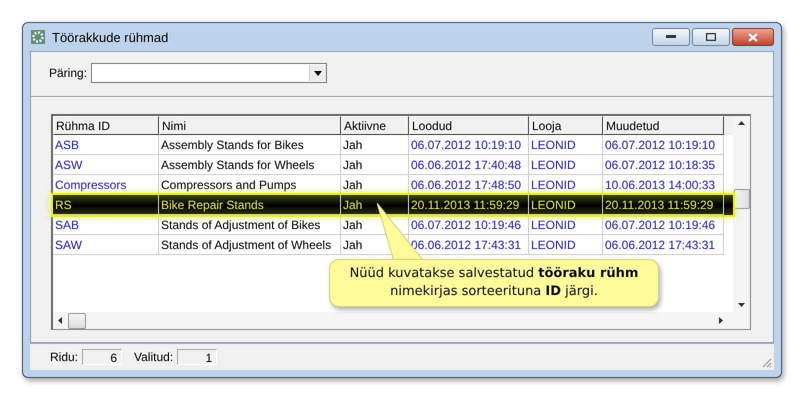 The width and height of the screenshot is (792, 403). I want to click on scroll-left-icon, so click(60, 320).